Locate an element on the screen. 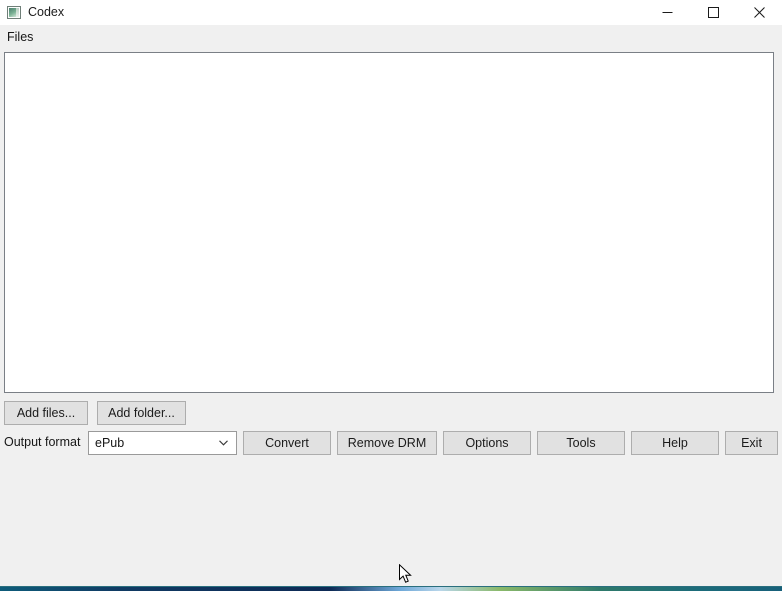 Image resolution: width=782 pixels, height=591 pixels. app-image-icon is located at coordinates (14, 12).